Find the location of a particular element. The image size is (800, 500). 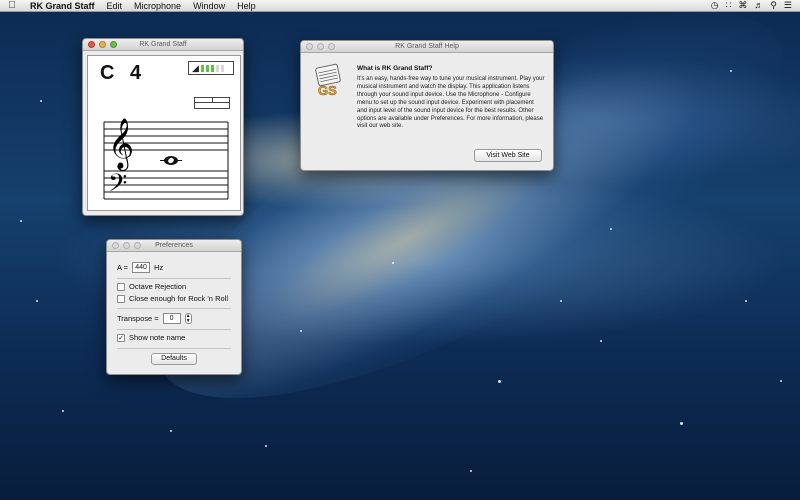

notification-center-icon: ☰ is located at coordinates (788, 5).